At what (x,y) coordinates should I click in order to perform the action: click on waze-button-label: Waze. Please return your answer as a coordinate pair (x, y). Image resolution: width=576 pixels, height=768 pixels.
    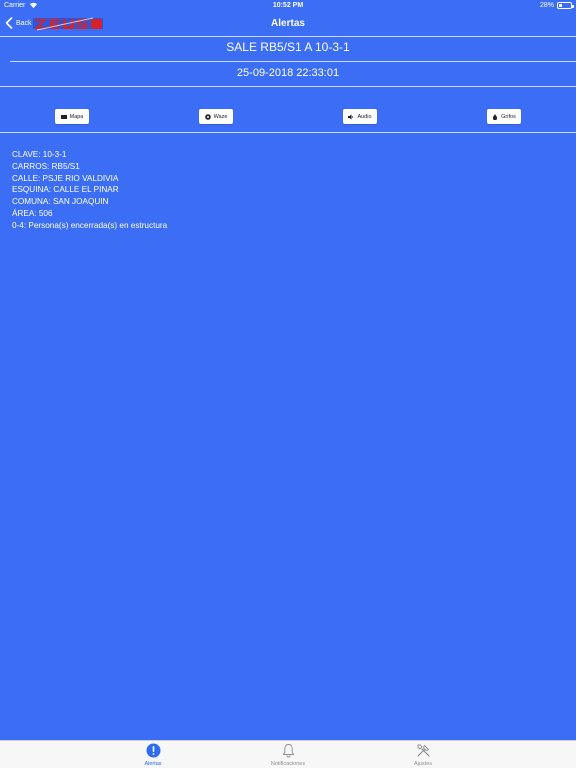
    Looking at the image, I should click on (220, 116).